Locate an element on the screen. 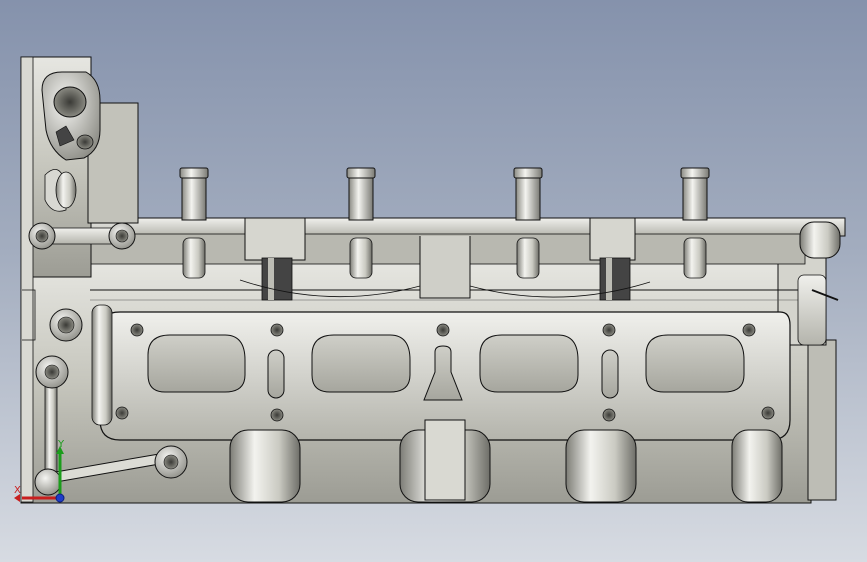  right-end is located at coordinates (819, 283).